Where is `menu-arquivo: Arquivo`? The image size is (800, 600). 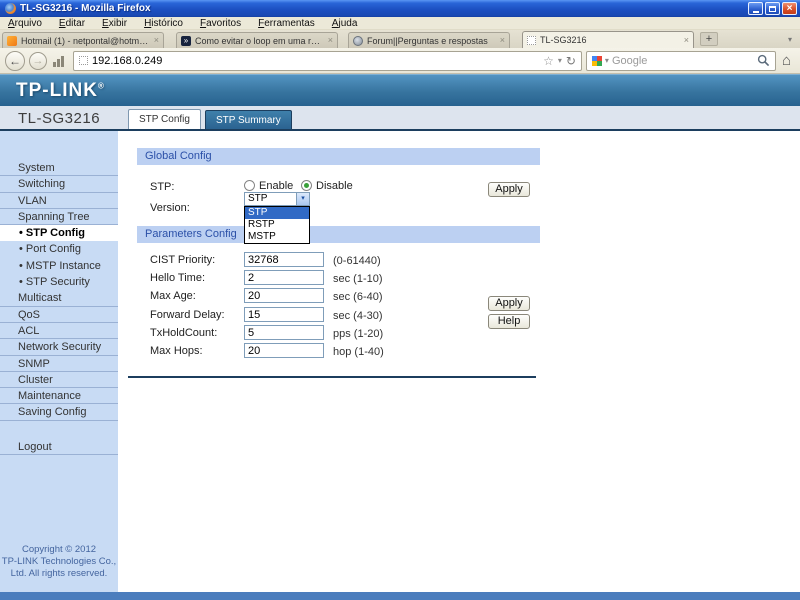 menu-arquivo: Arquivo is located at coordinates (25, 23).